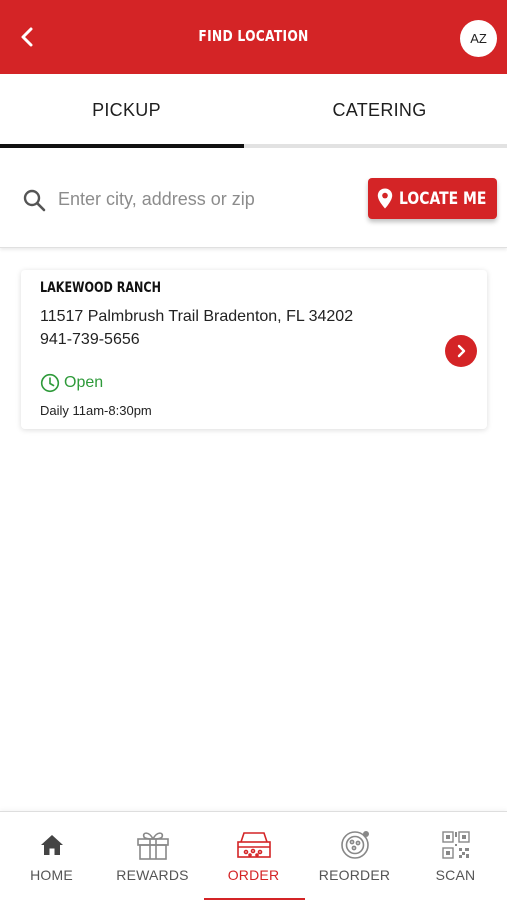 This screenshot has height=900, width=507. Describe the element at coordinates (51, 856) in the screenshot. I see `nav-home: HOME` at that location.